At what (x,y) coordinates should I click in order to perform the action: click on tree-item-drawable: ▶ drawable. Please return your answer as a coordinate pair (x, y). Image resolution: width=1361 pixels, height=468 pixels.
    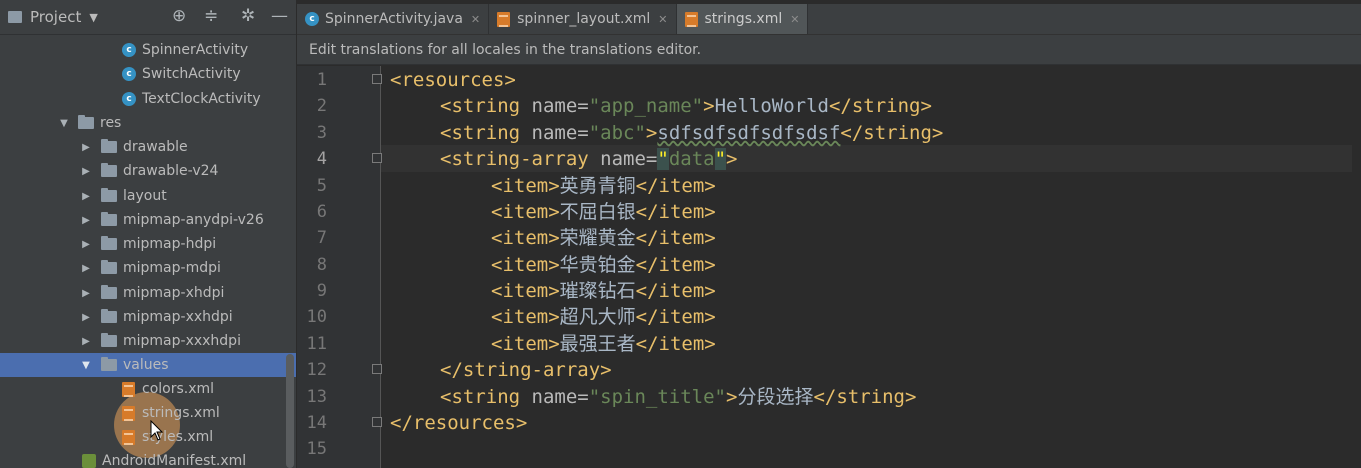
    Looking at the image, I should click on (148, 147).